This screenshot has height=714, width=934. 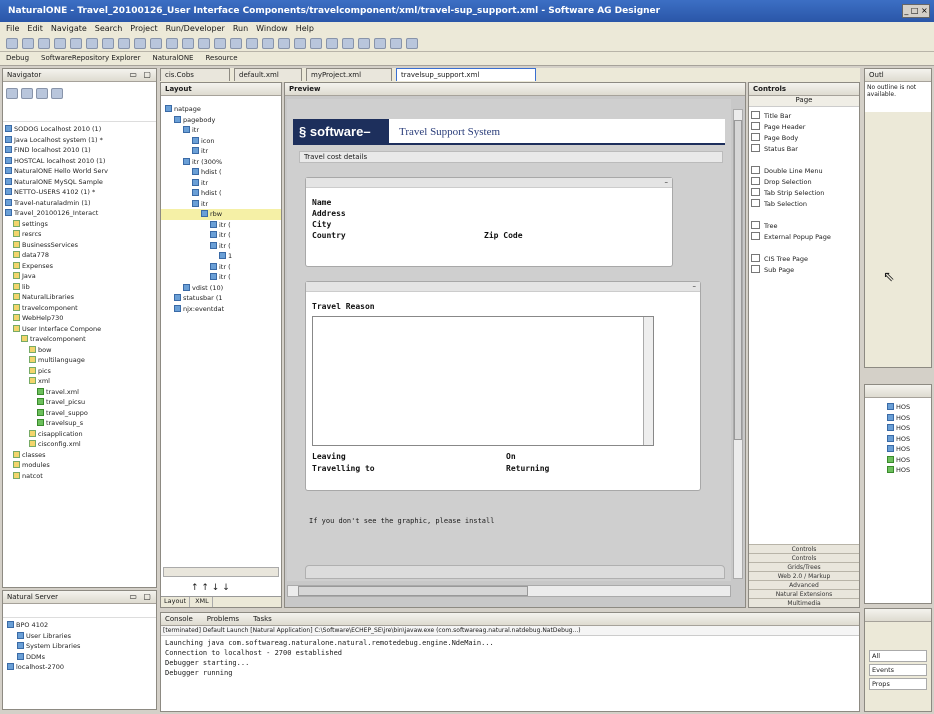 I want to click on palette-item: CIS Tree Page, so click(x=804, y=259).